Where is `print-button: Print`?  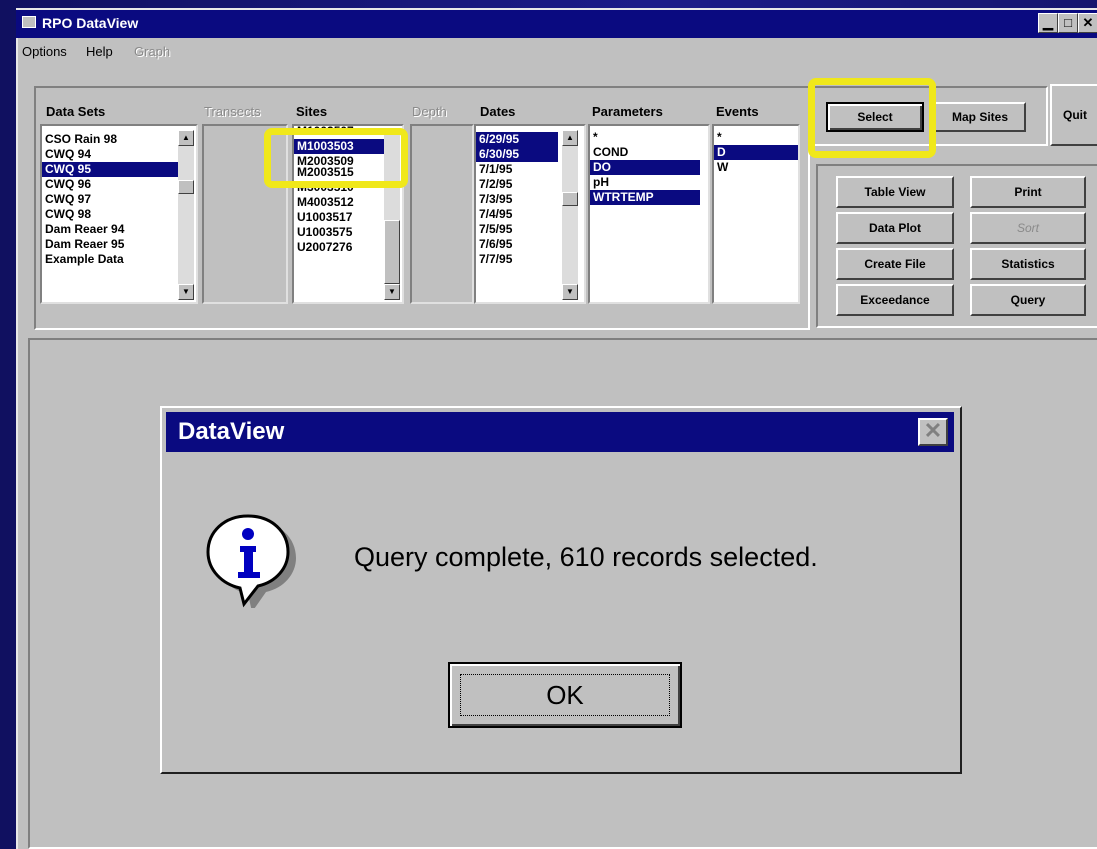
print-button: Print is located at coordinates (1028, 192).